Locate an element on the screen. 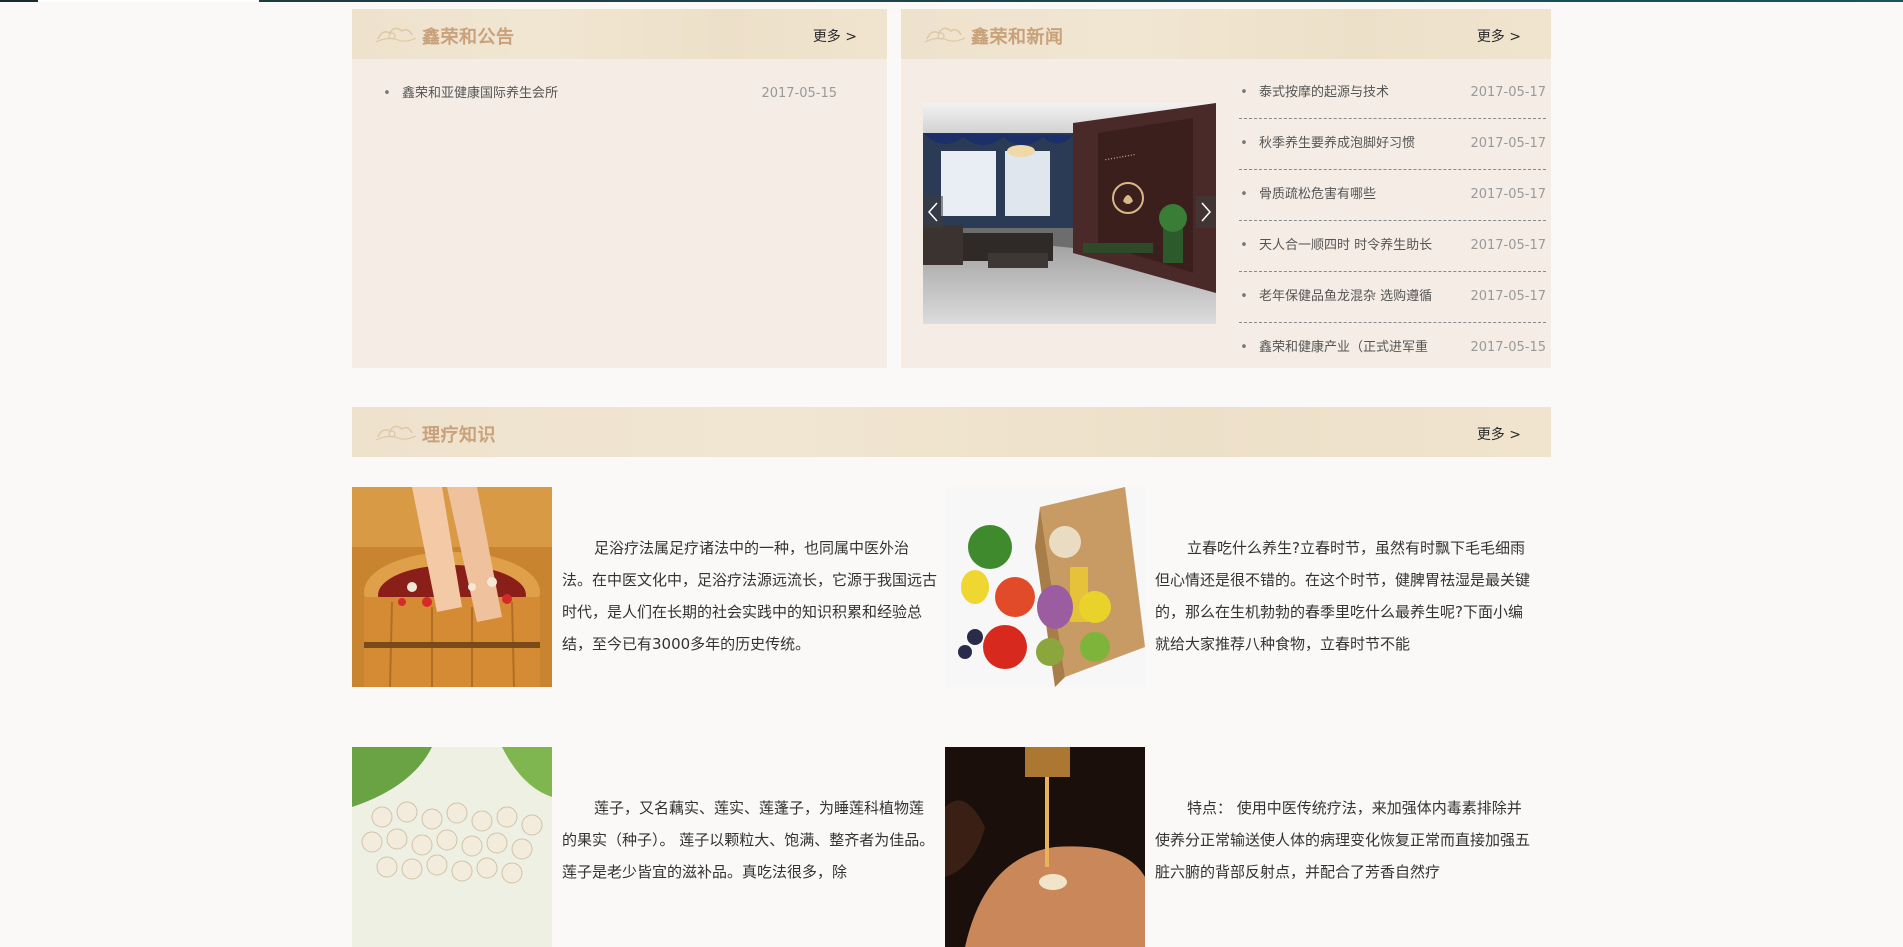 This screenshot has width=1903, height=947. slideshow-prev-button is located at coordinates (933, 212).